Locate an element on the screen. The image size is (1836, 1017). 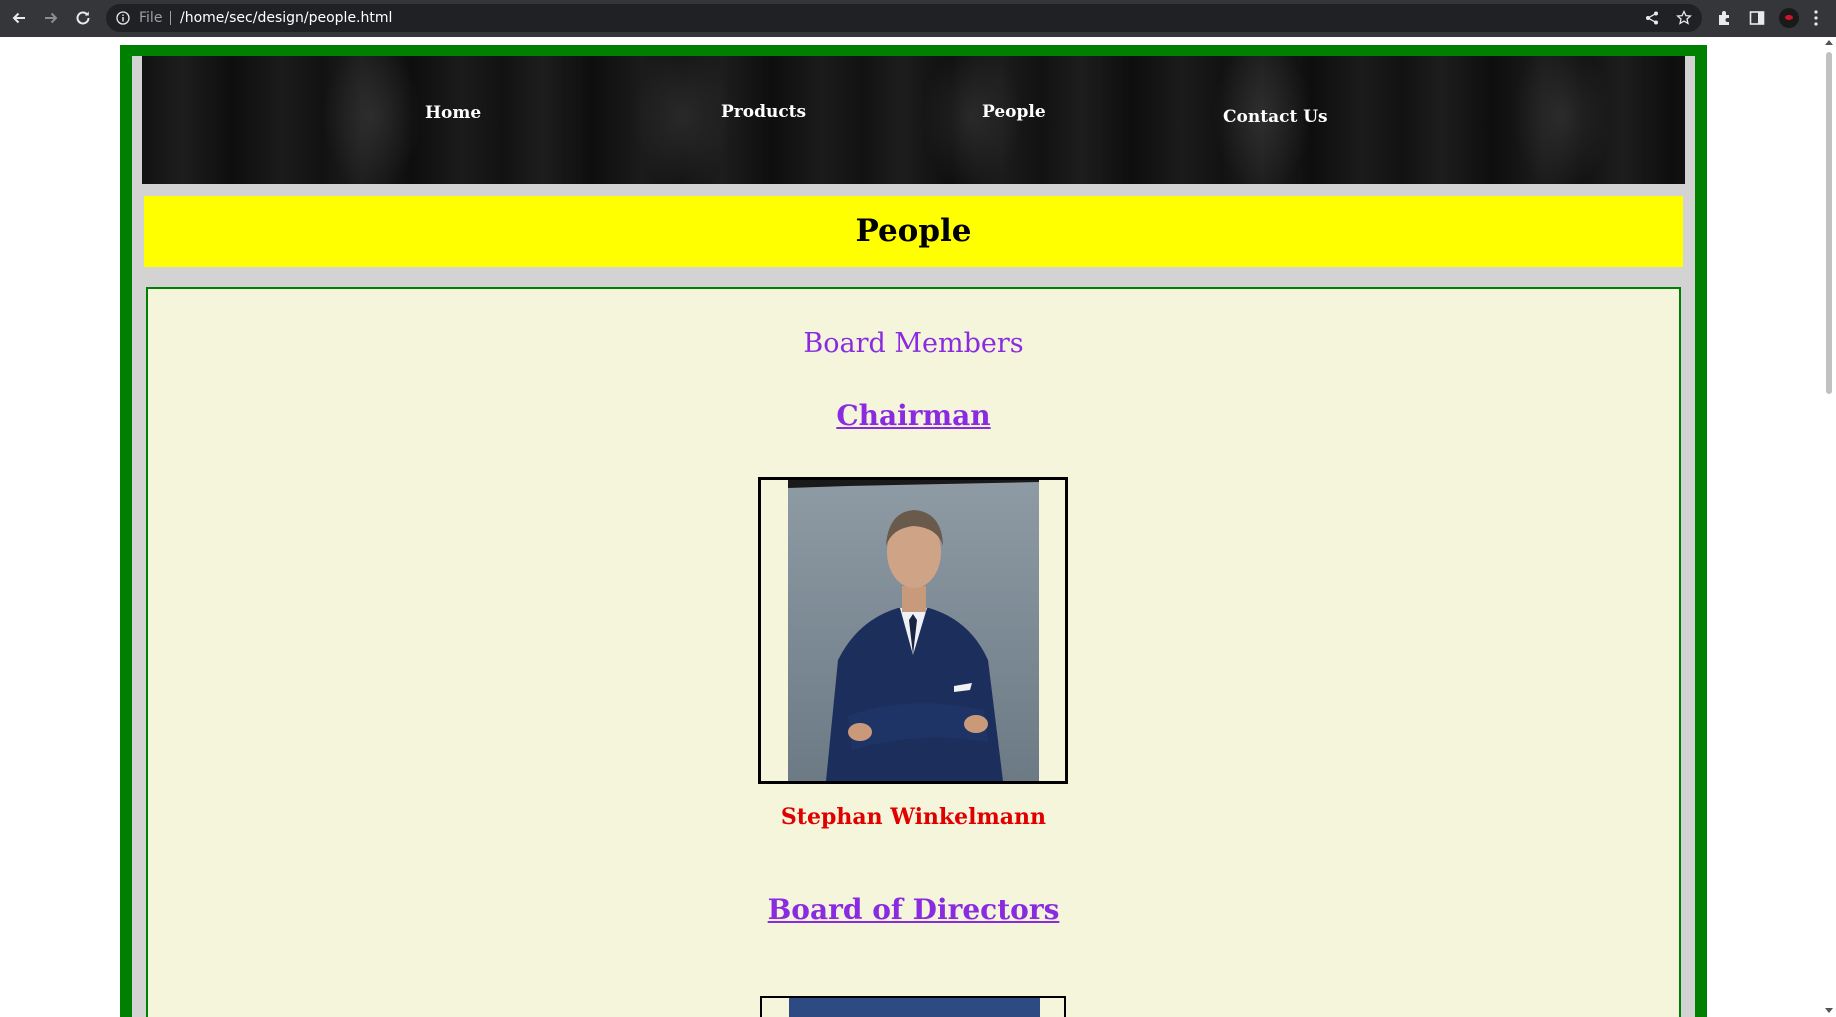
address-bar: File /home/sec/design/people.html is located at coordinates (904, 18).